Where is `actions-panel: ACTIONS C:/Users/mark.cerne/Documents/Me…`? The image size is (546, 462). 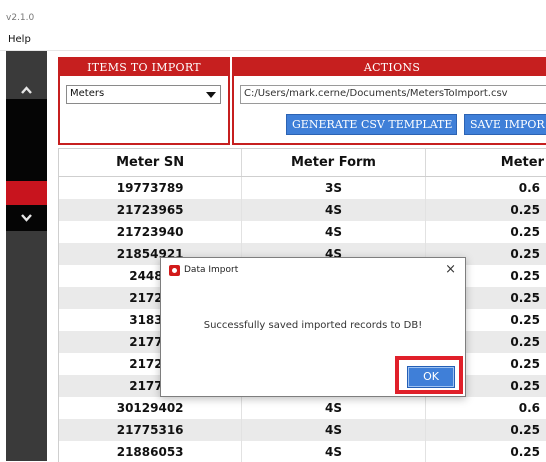
actions-panel: ACTIONS C:/Users/mark.cerne/Documents/Me… is located at coordinates (389, 101).